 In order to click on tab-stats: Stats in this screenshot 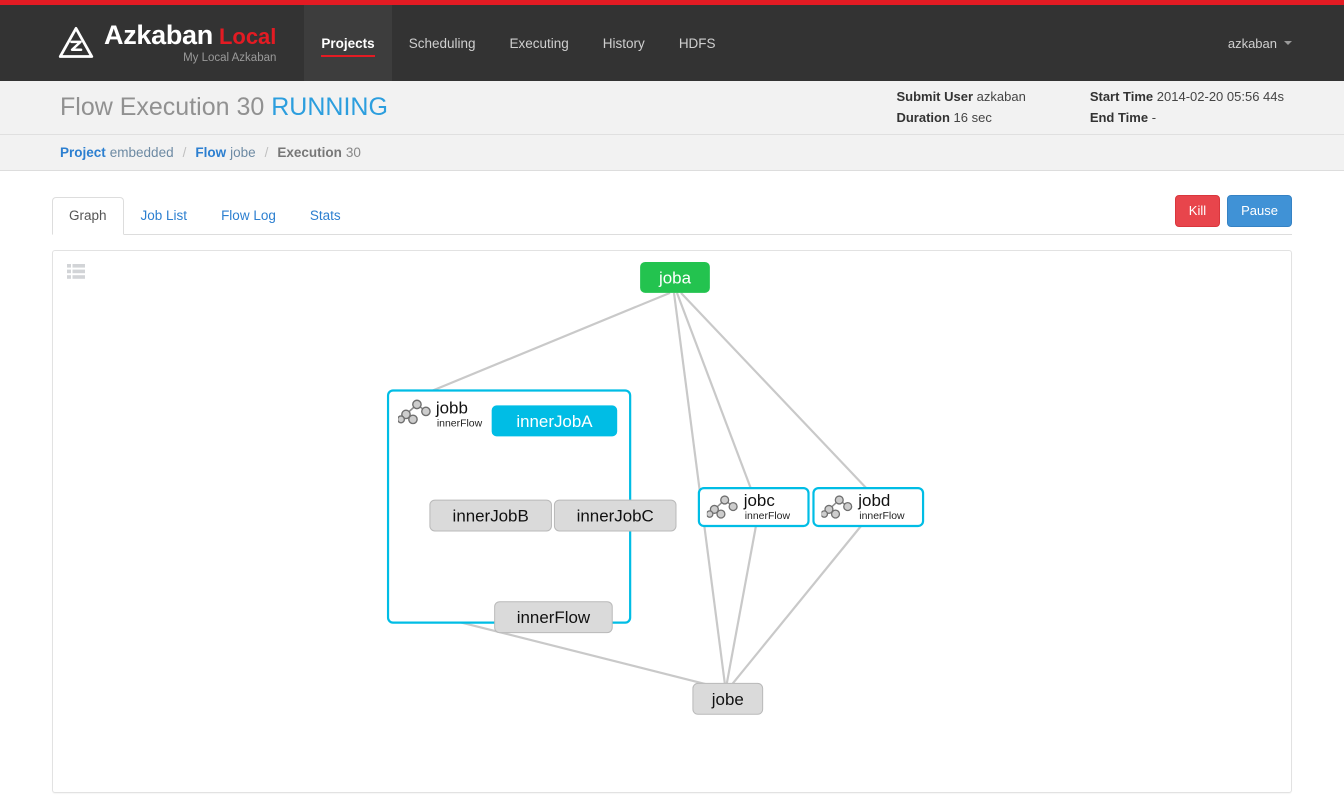, I will do `click(325, 216)`.